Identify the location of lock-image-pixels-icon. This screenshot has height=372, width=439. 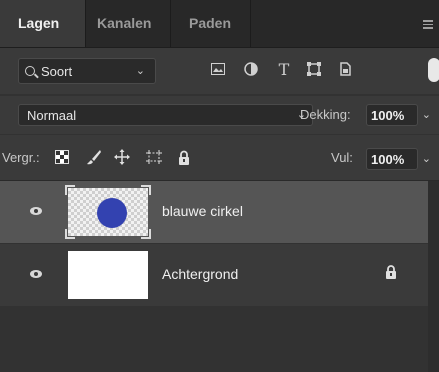
(94, 157).